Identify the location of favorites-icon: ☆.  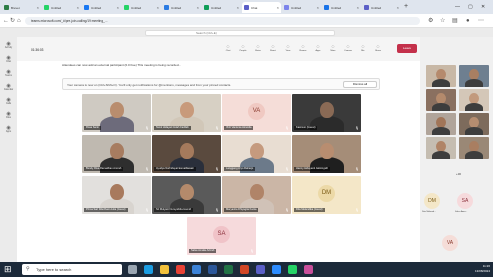
(442, 21).